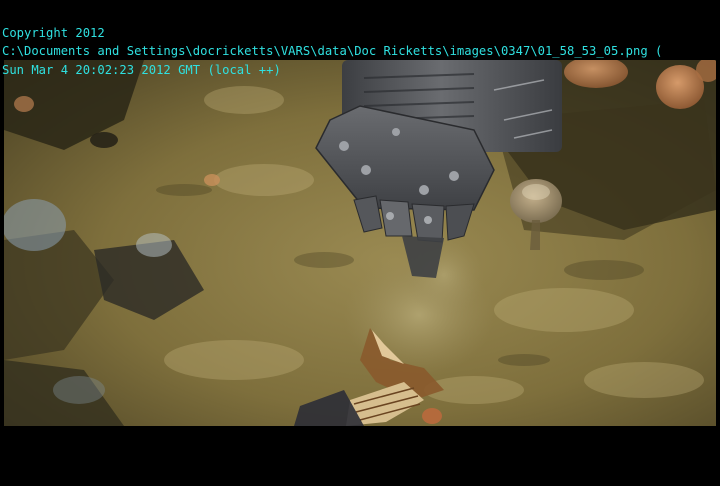 Image resolution: width=720 pixels, height=486 pixels. I want to click on copyright-overlay-text: Copyright 2012, so click(53, 33).